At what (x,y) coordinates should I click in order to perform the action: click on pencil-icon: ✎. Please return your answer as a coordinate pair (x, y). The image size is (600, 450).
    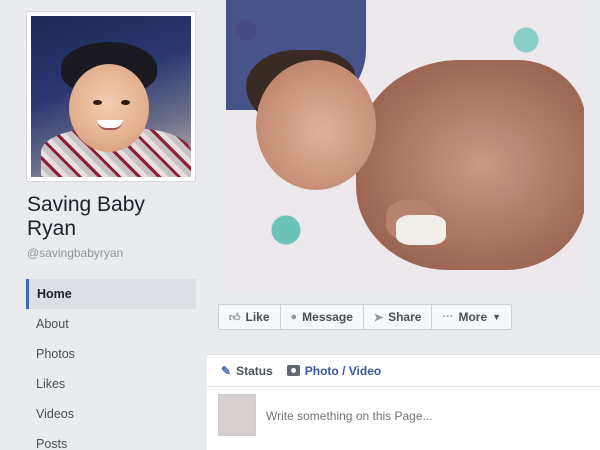
    Looking at the image, I should click on (226, 370).